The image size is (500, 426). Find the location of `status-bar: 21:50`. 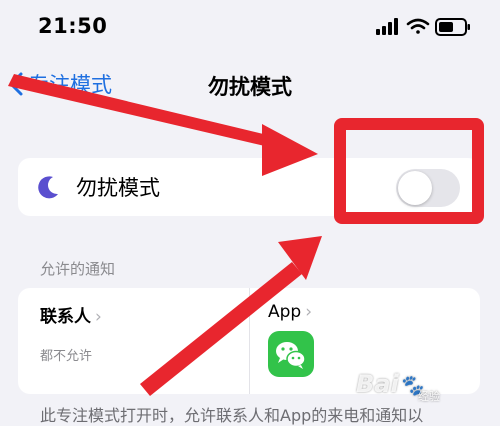

status-bar: 21:50 is located at coordinates (250, 27).